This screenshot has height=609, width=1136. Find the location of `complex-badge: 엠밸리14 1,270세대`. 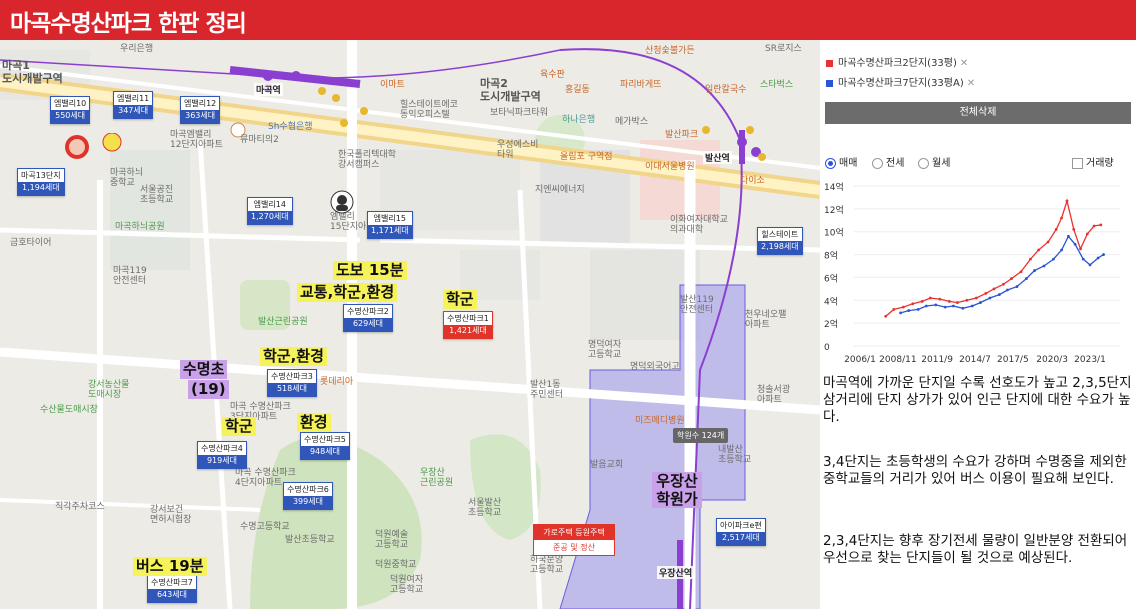

complex-badge: 엠밸리14 1,270세대 is located at coordinates (270, 211).